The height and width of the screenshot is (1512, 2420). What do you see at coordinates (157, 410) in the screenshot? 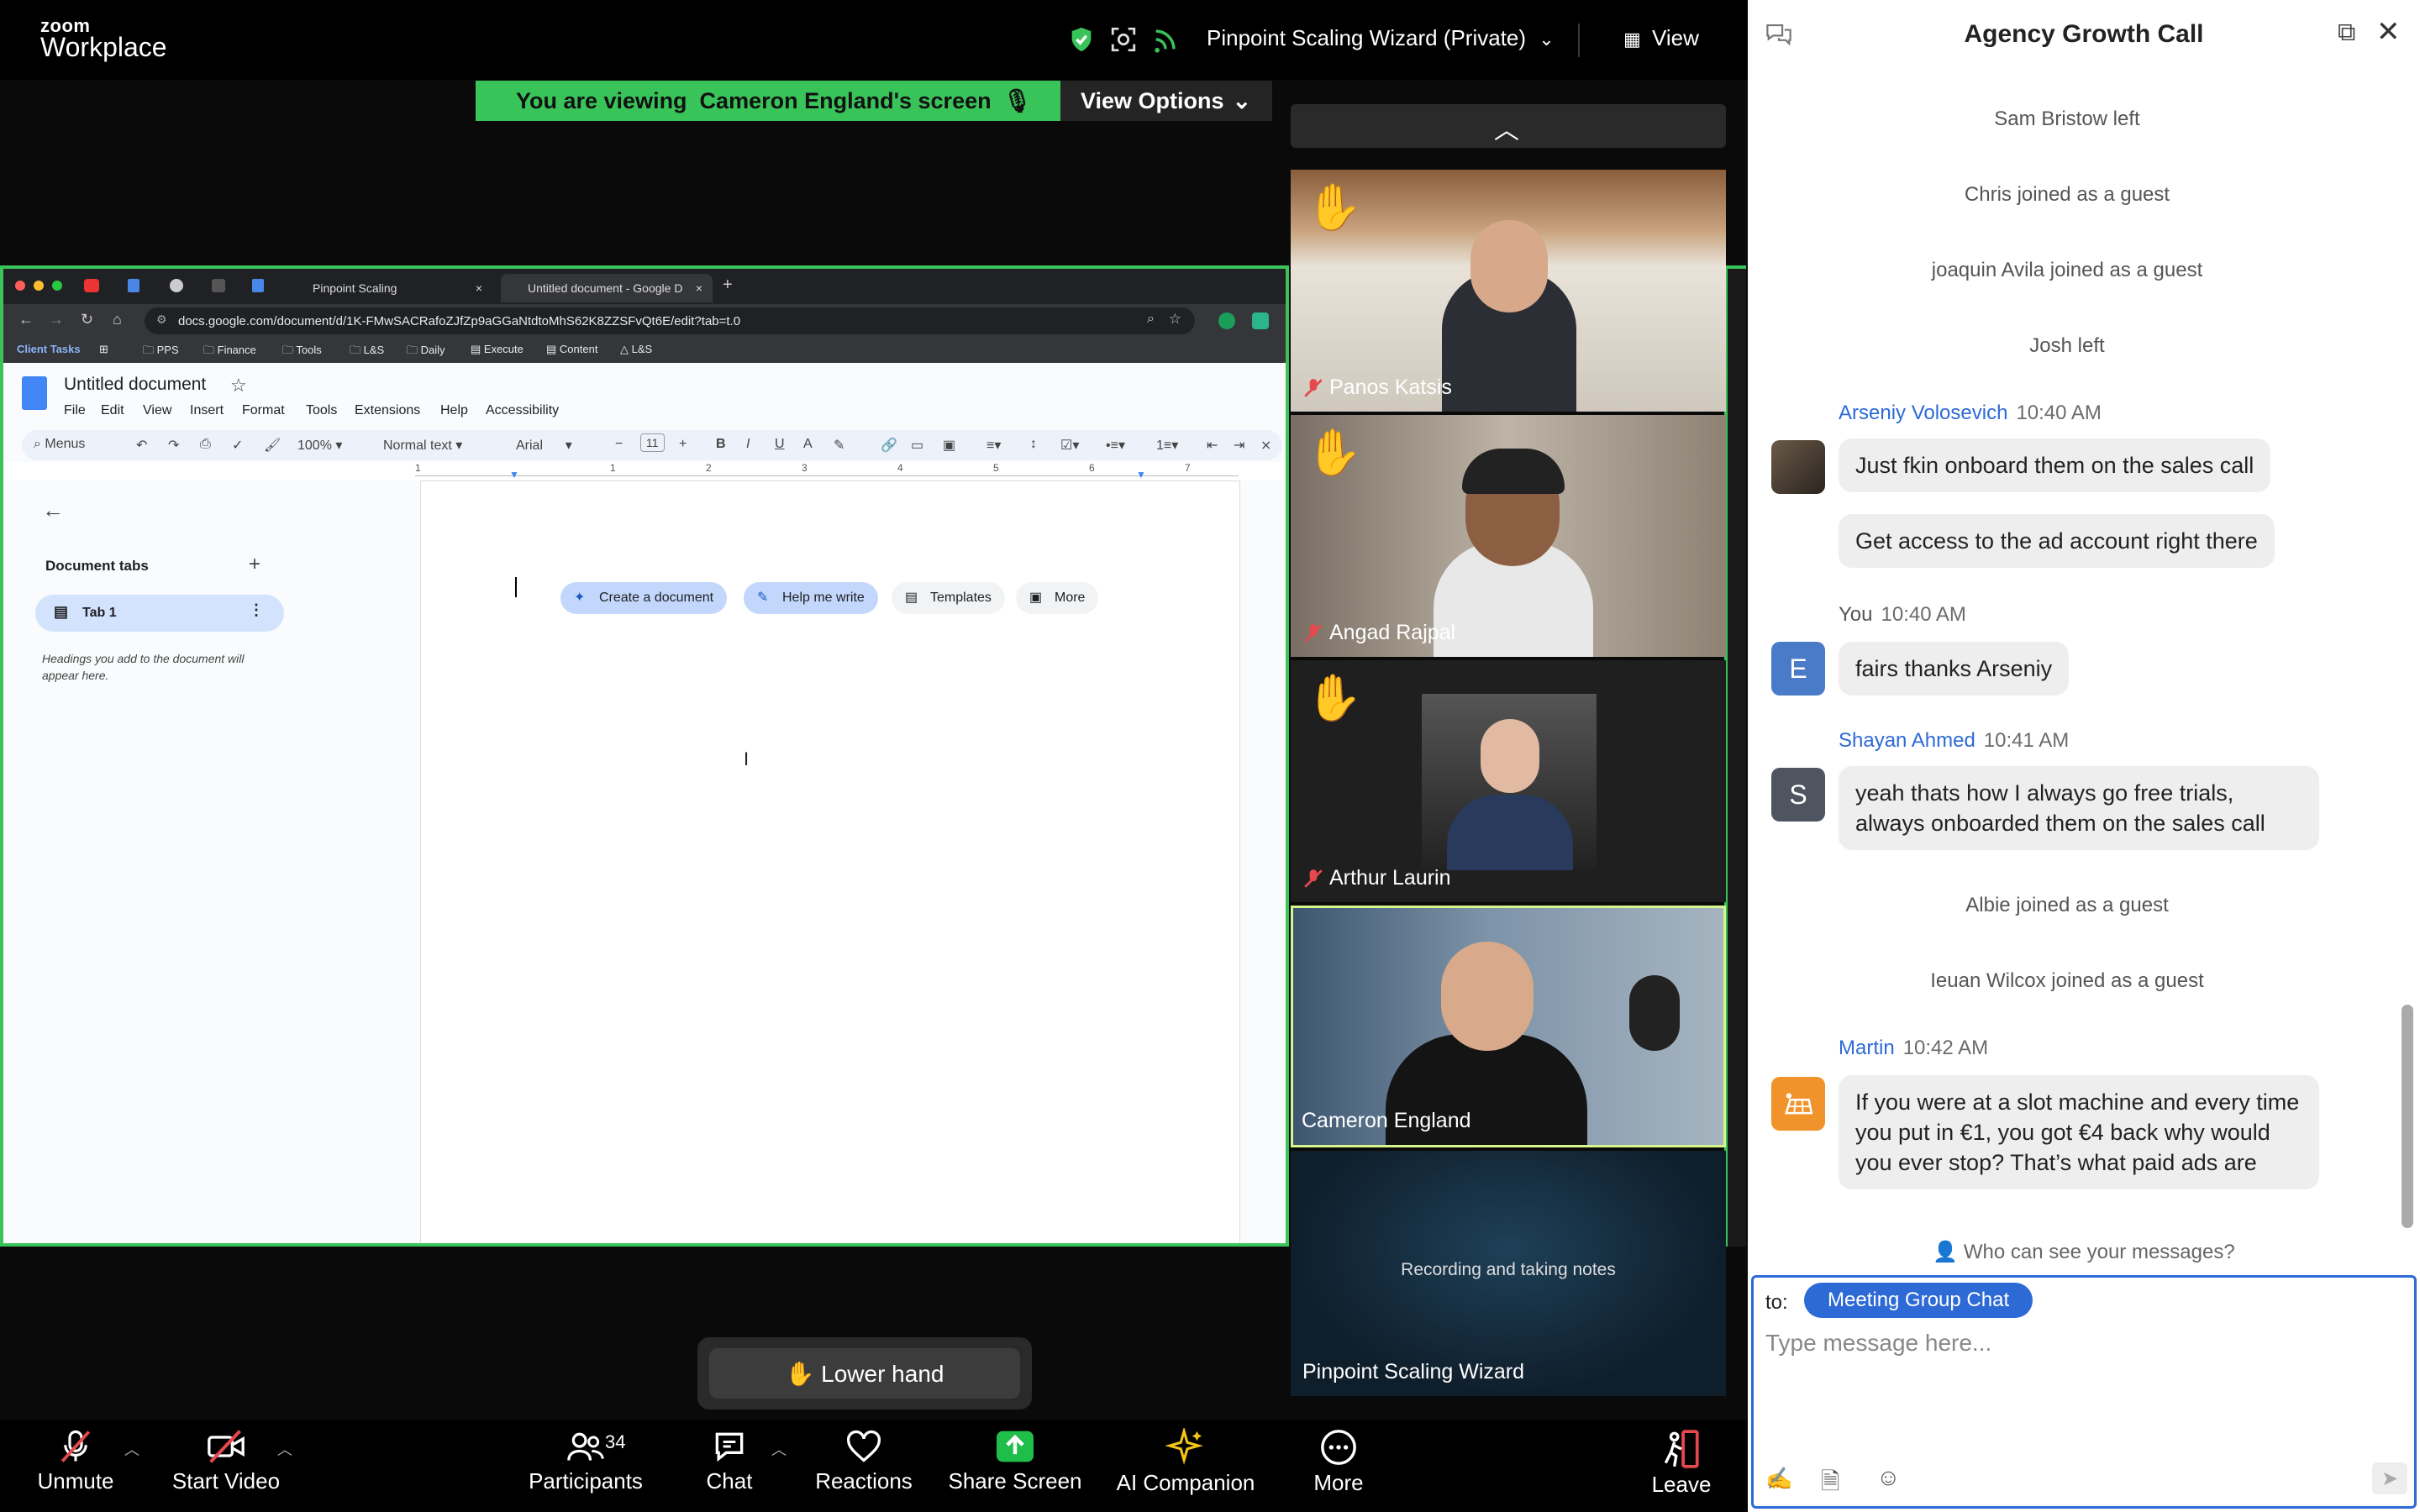
I see `menu-view: View` at bounding box center [157, 410].